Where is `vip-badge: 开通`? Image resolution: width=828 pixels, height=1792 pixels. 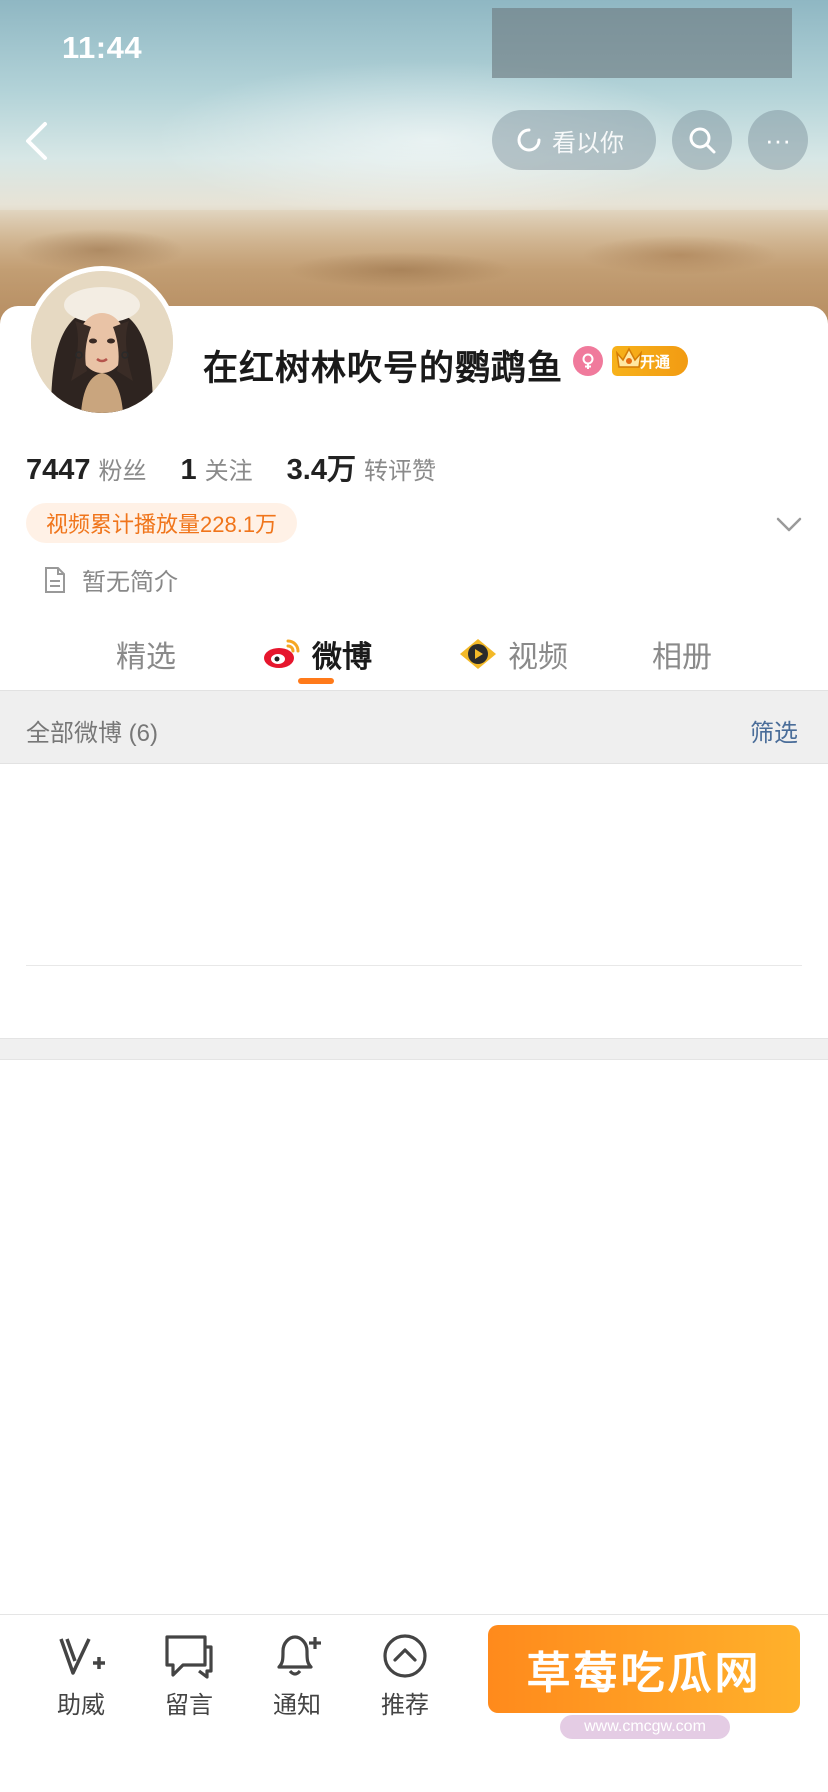 vip-badge: 开通 is located at coordinates (650, 361).